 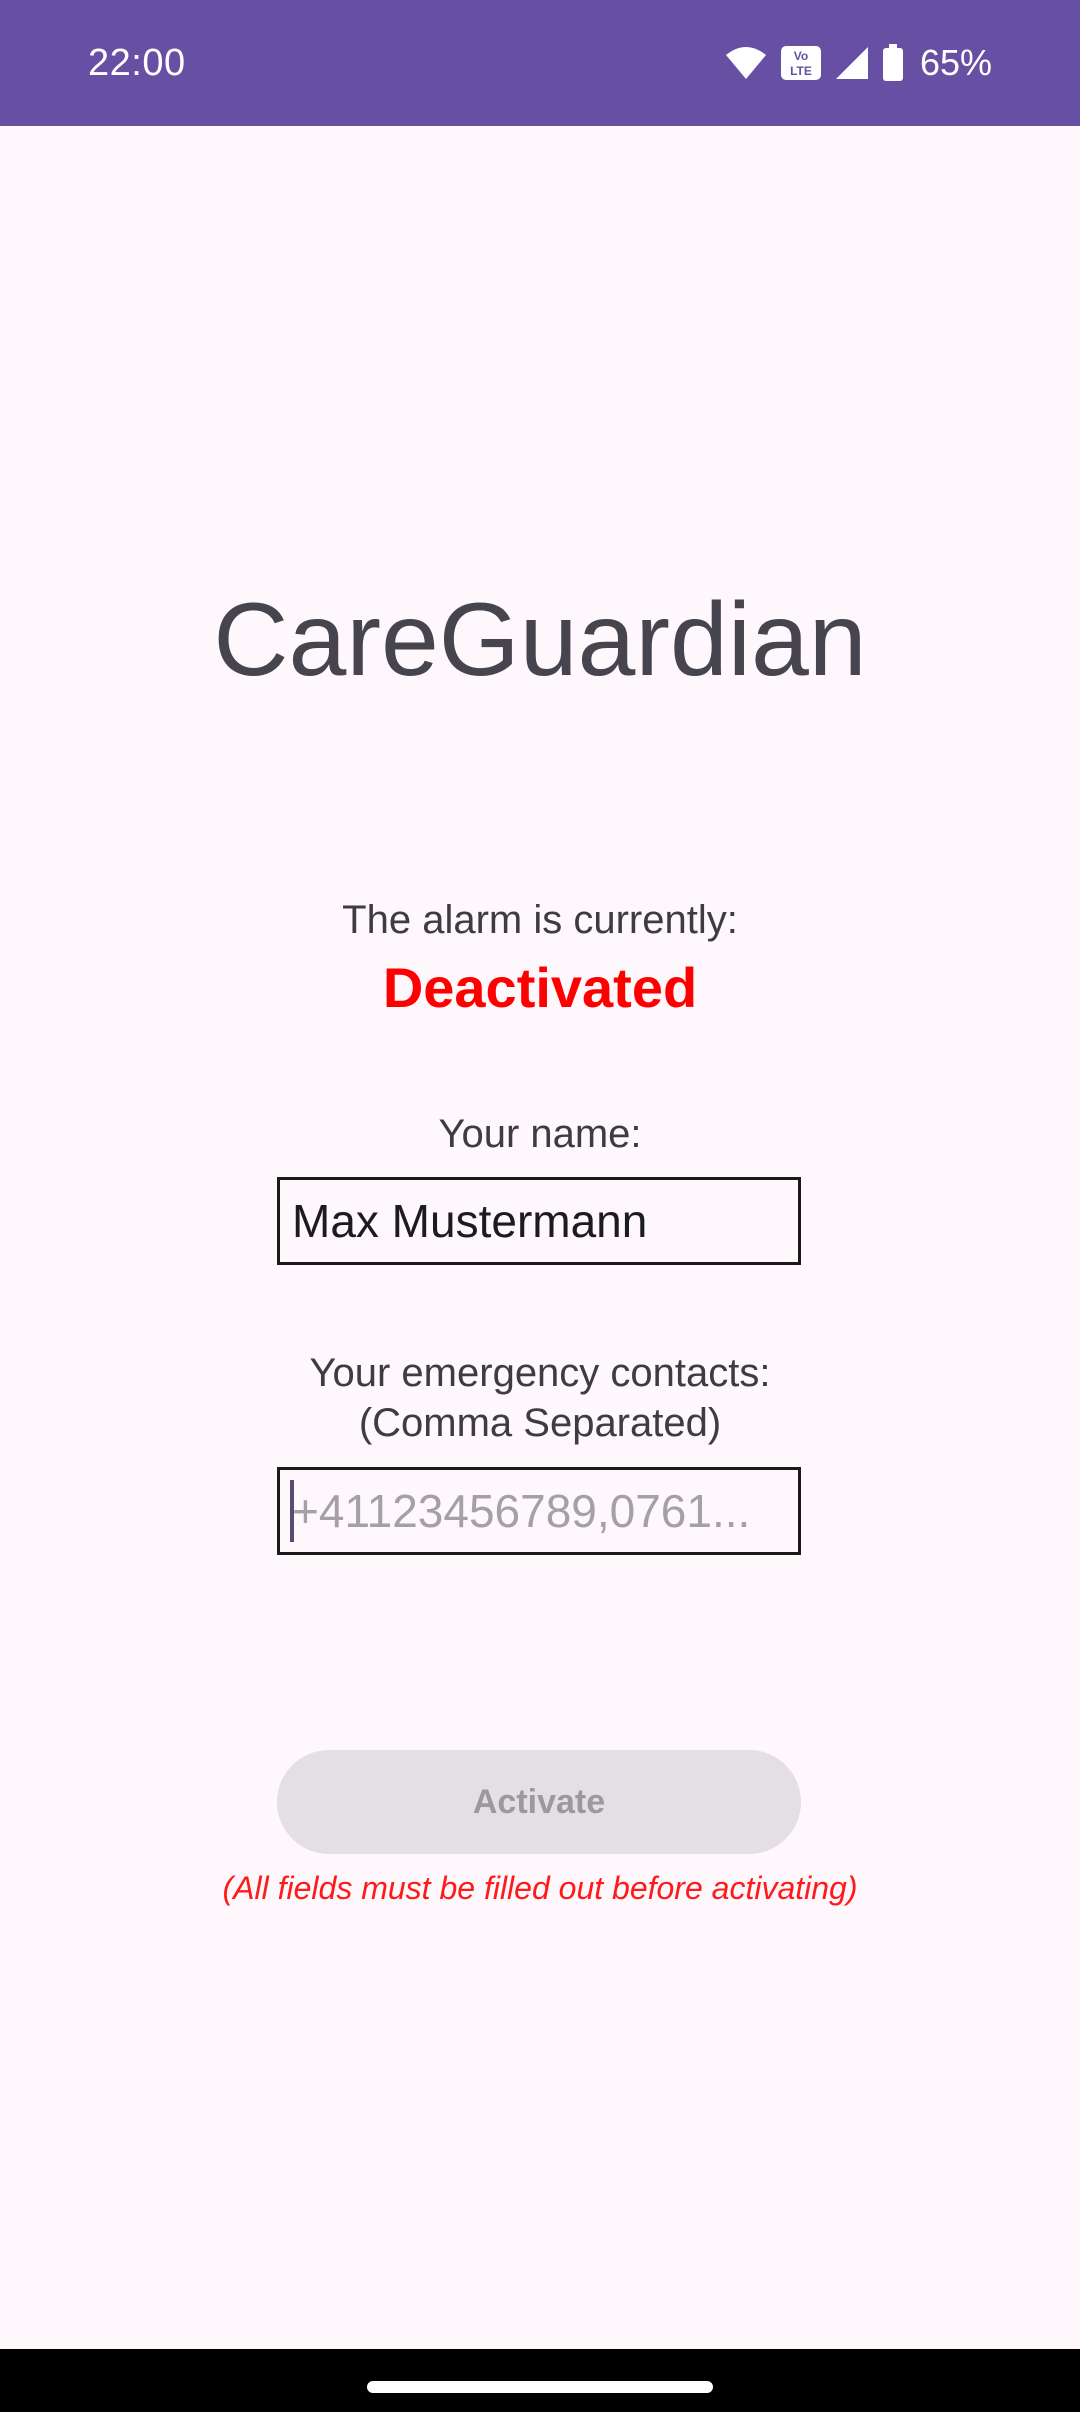 I want to click on volte-icon: Vo LTE, so click(x=800, y=63).